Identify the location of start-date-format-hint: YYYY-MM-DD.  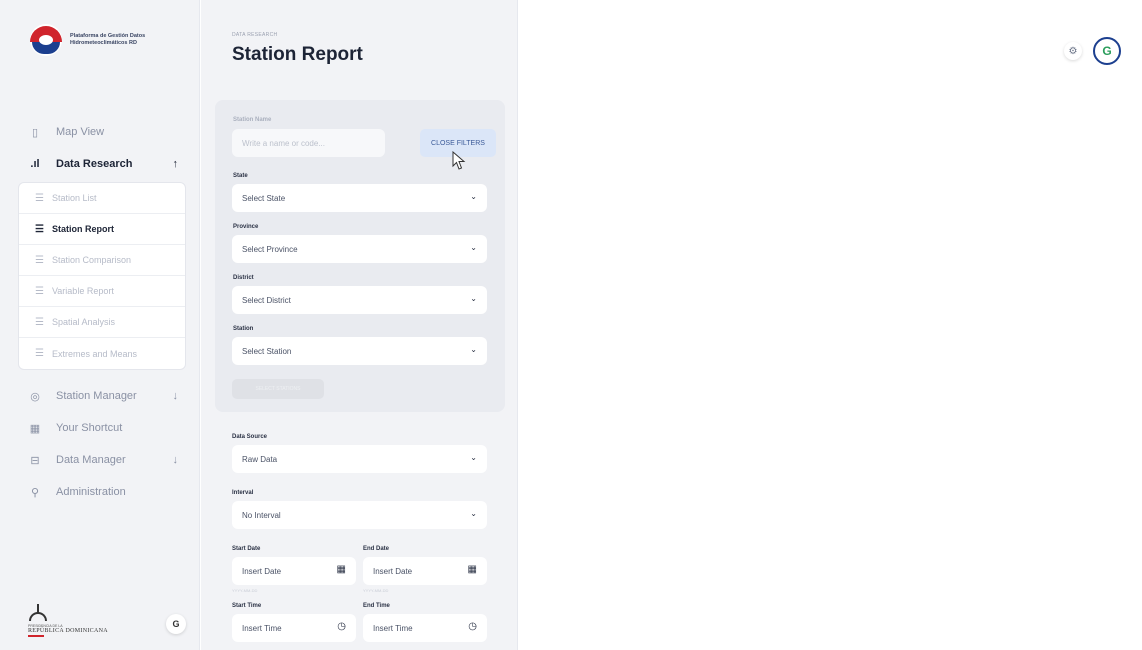
(245, 590).